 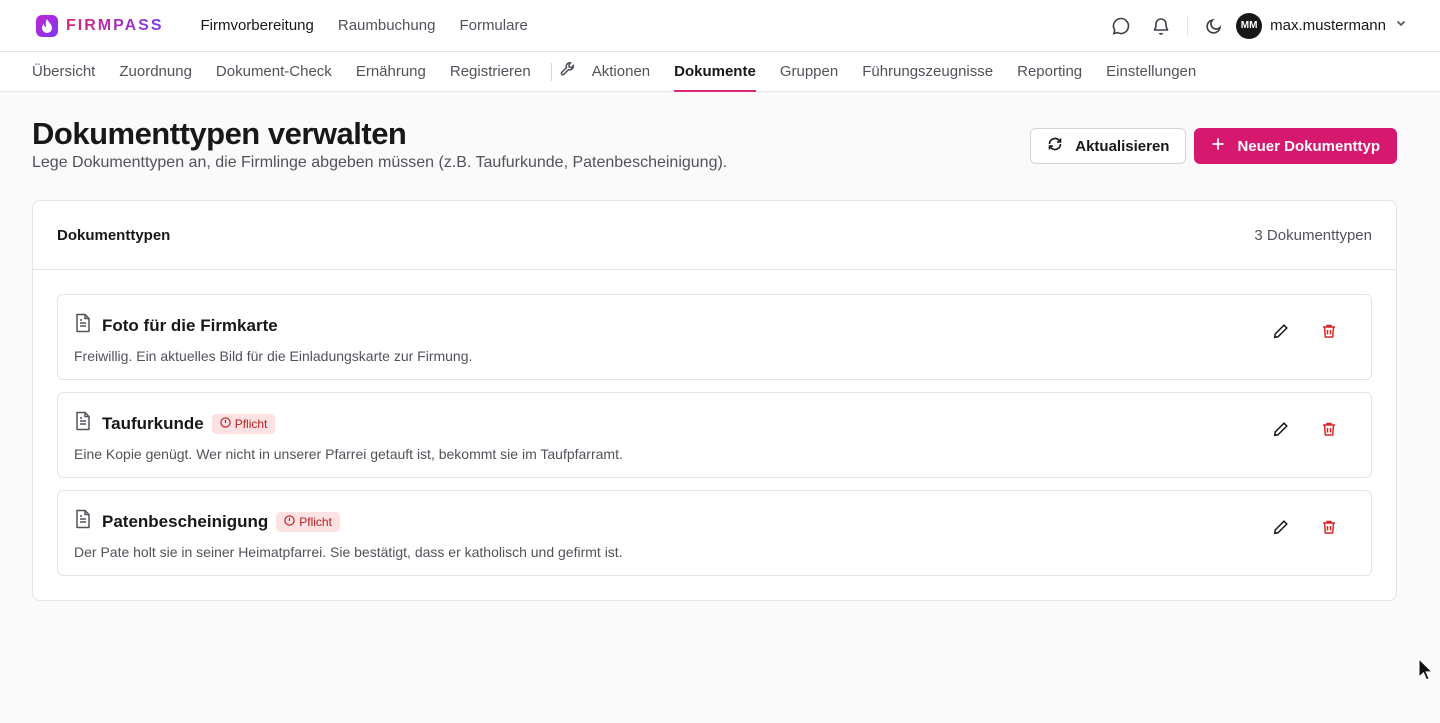 What do you see at coordinates (1055, 146) in the screenshot?
I see `refresh-icon` at bounding box center [1055, 146].